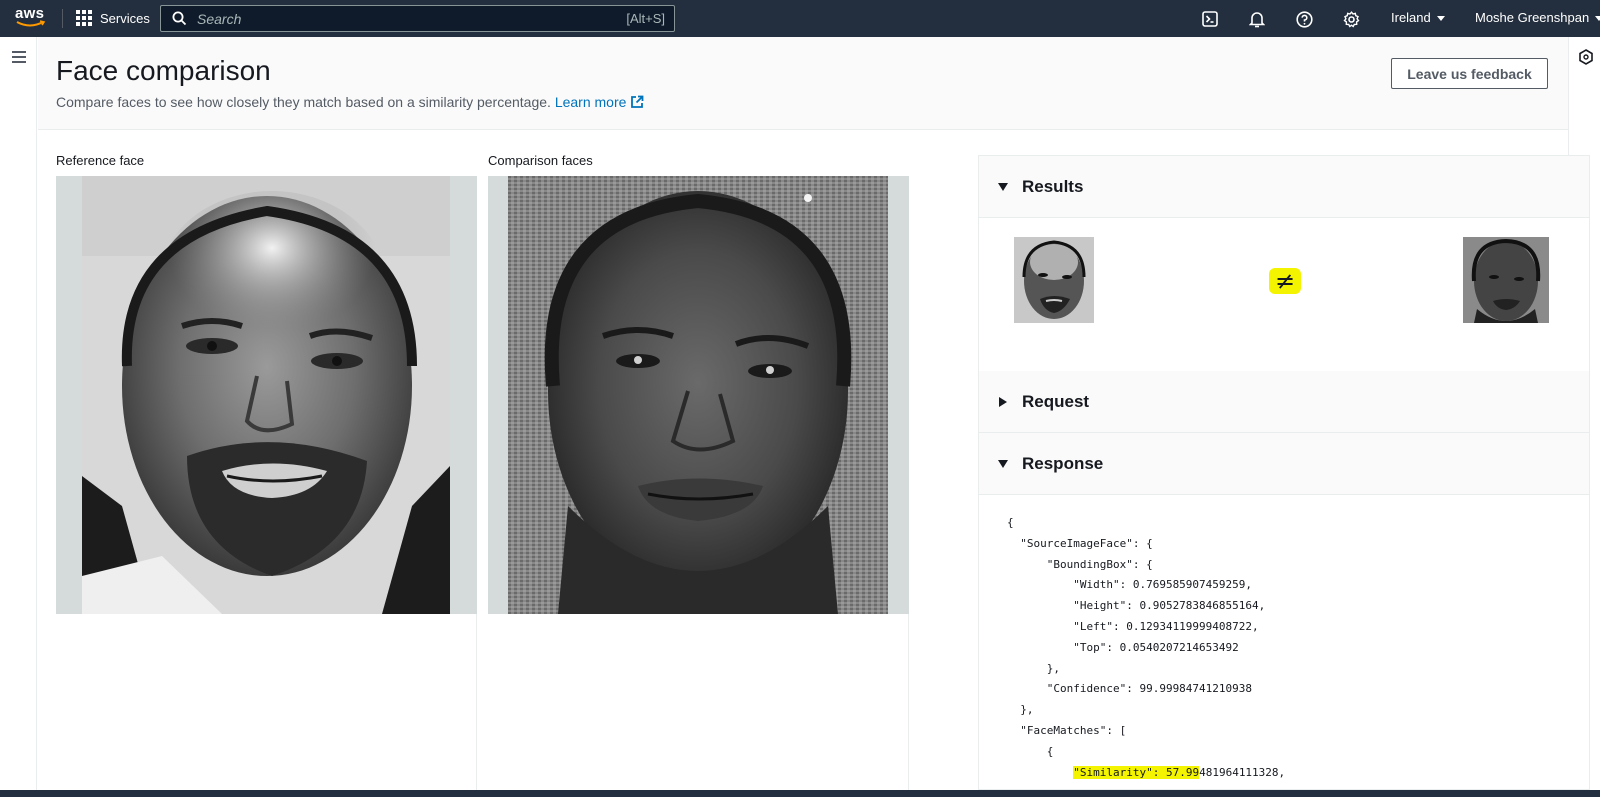  What do you see at coordinates (125, 18) in the screenshot?
I see `services-label: Services` at bounding box center [125, 18].